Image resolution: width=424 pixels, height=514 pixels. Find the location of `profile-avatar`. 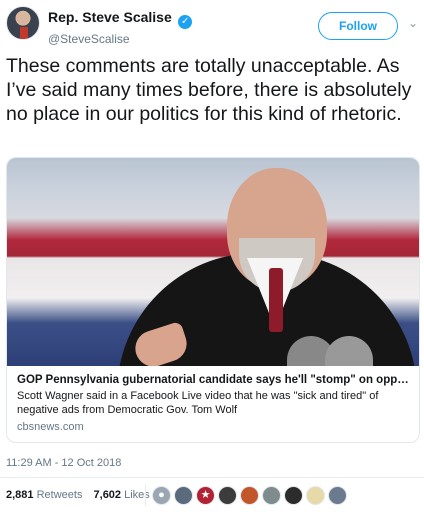

profile-avatar is located at coordinates (23, 23).